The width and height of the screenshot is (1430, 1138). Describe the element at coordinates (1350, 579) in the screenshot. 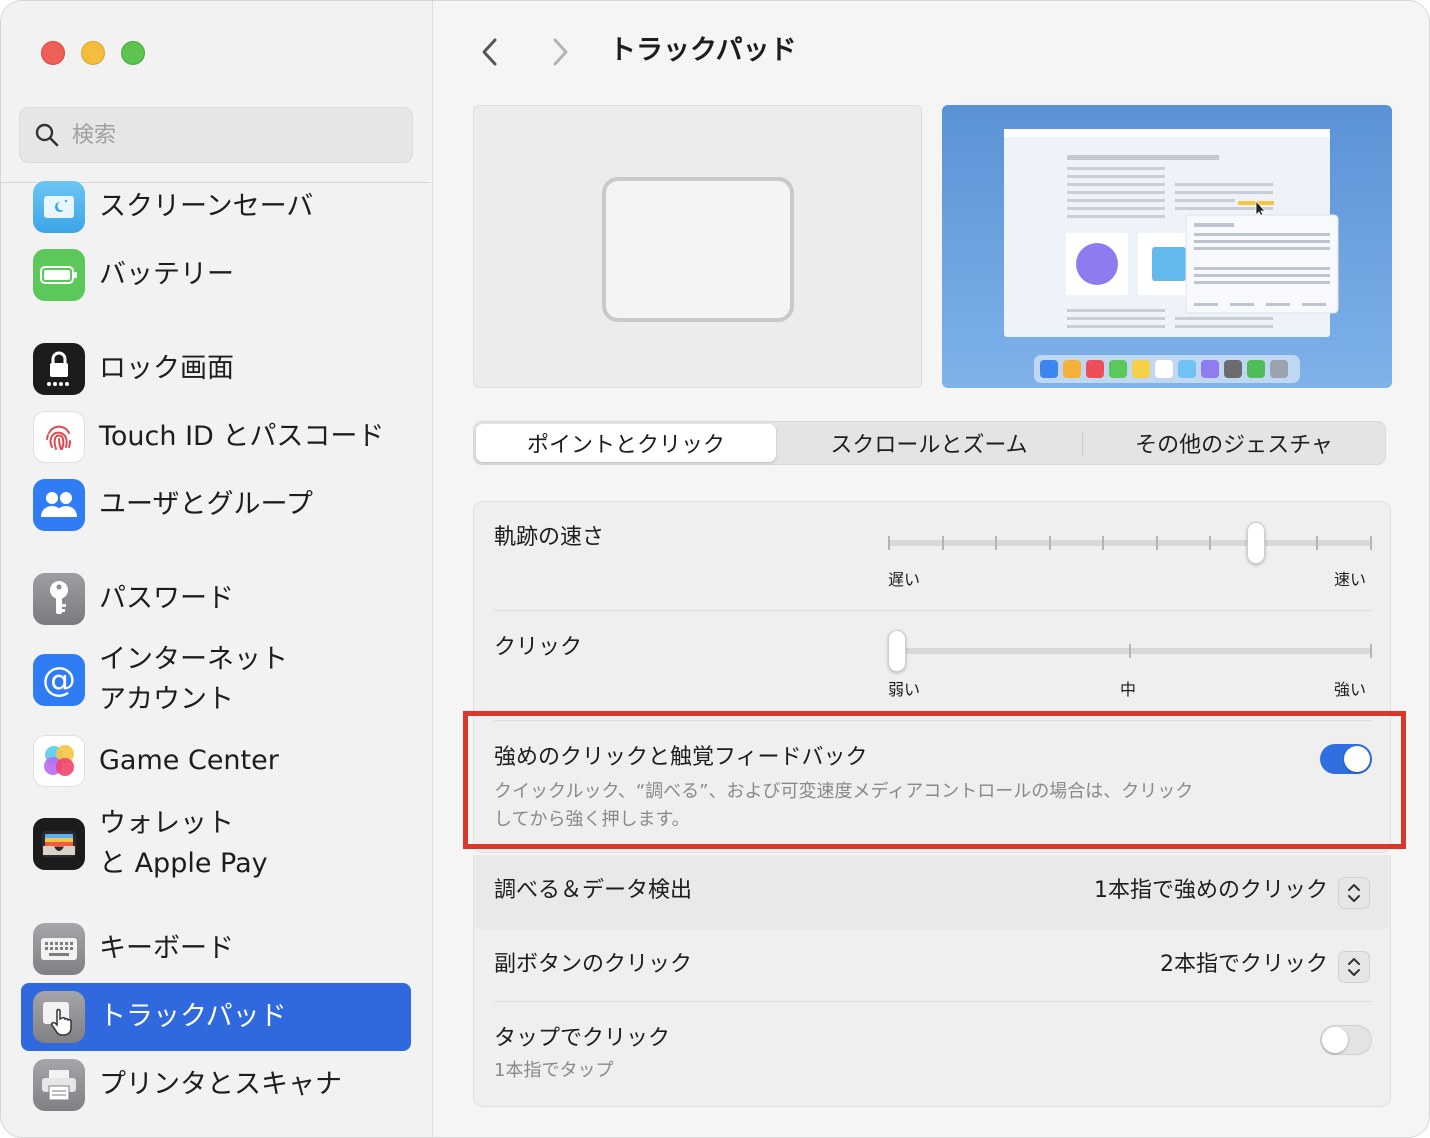

I see `tracking-speed-max-label: 速い` at that location.